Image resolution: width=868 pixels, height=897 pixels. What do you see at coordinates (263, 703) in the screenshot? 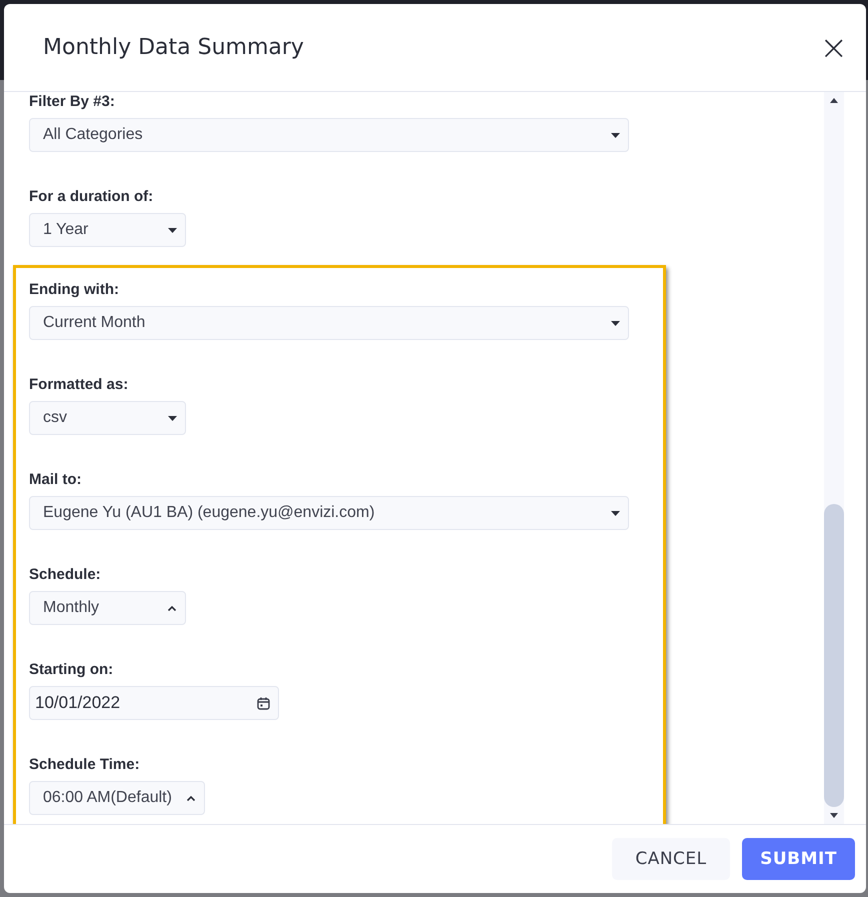
I see `calendar-icon` at bounding box center [263, 703].